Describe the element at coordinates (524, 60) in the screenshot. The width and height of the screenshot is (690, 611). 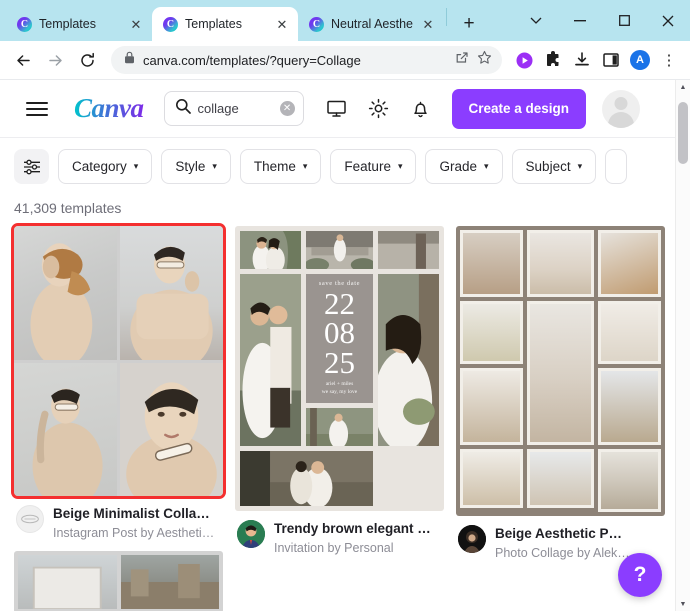
I see `media-play-icon` at that location.